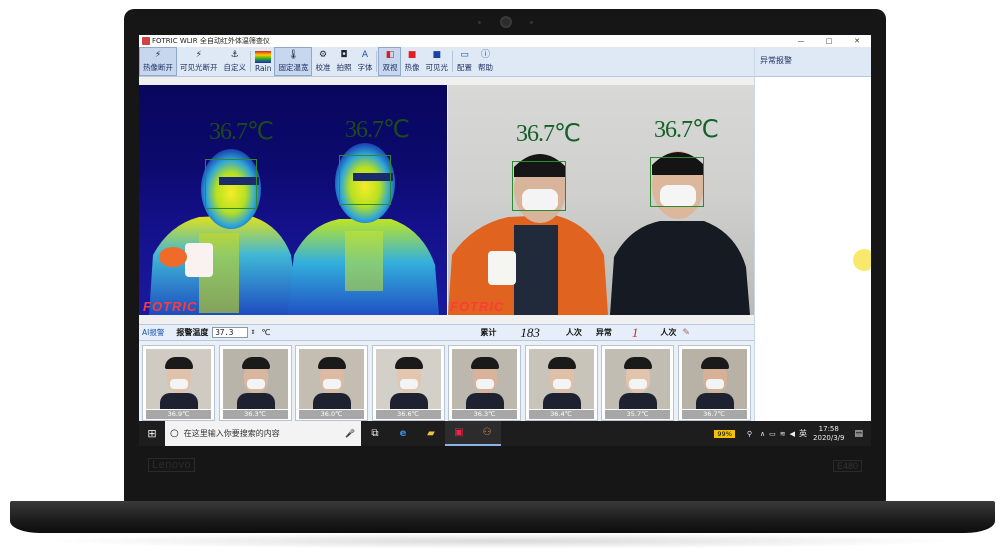  Describe the element at coordinates (235, 61) in the screenshot. I see `custom-button: ⚓ 自定义` at that location.